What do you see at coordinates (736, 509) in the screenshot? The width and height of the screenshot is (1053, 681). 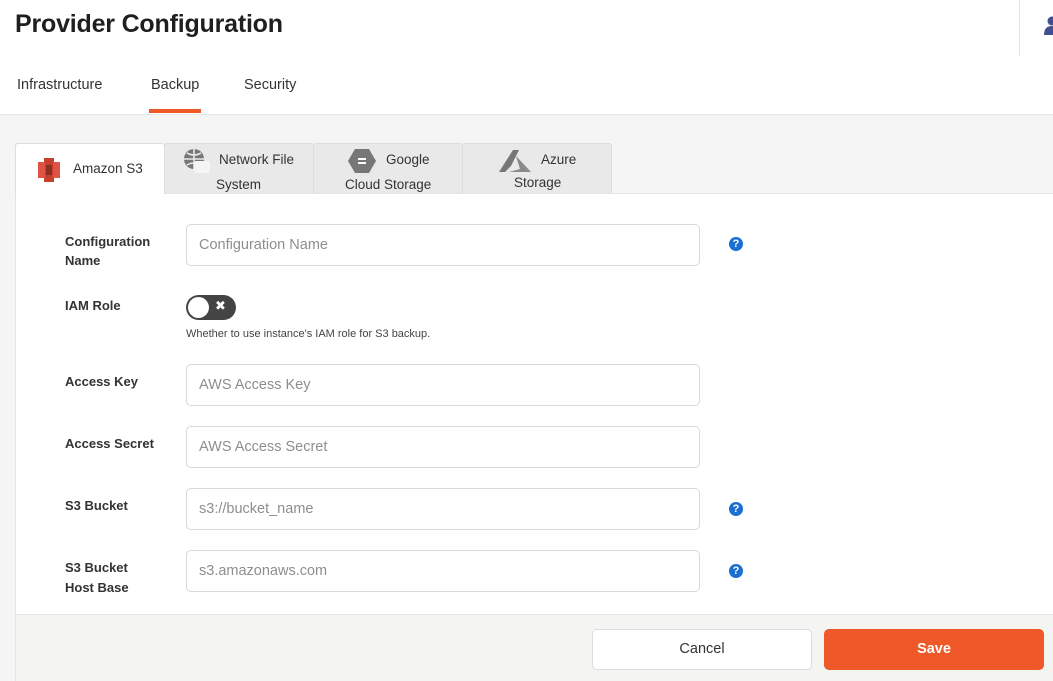 I see `s3-bucket-help-icon: ?` at bounding box center [736, 509].